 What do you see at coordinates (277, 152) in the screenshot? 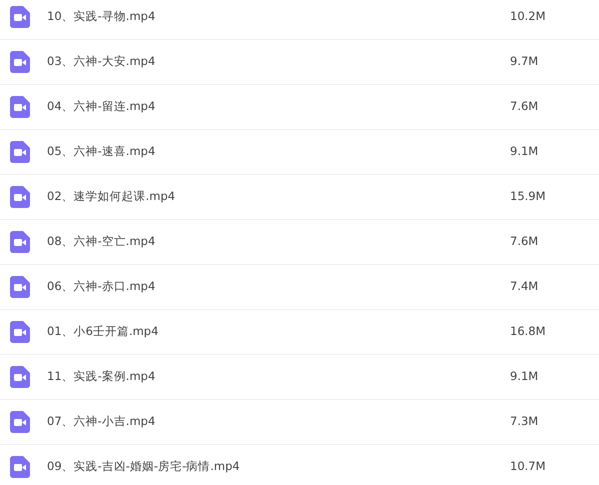
I see `file-name: 05、六神-速喜.mp4` at bounding box center [277, 152].